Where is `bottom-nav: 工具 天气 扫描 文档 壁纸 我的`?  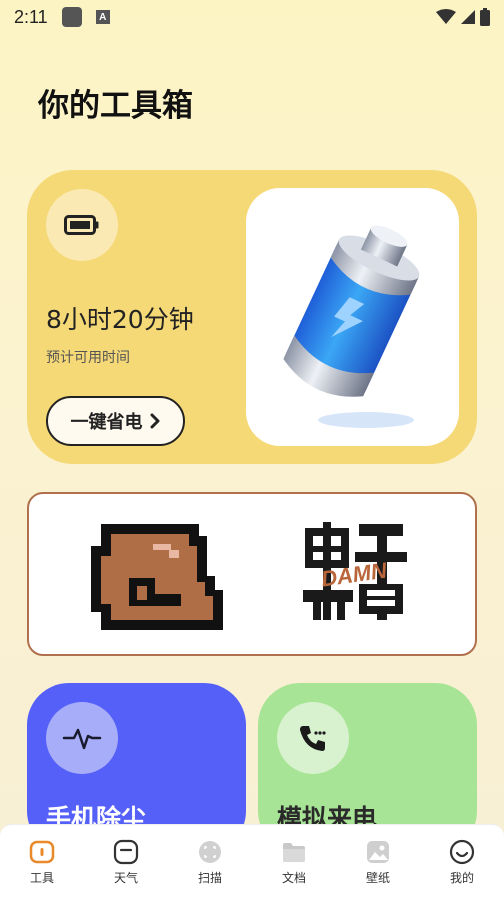
bottom-nav: 工具 天气 扫描 文档 壁纸 我的 is located at coordinates (252, 860).